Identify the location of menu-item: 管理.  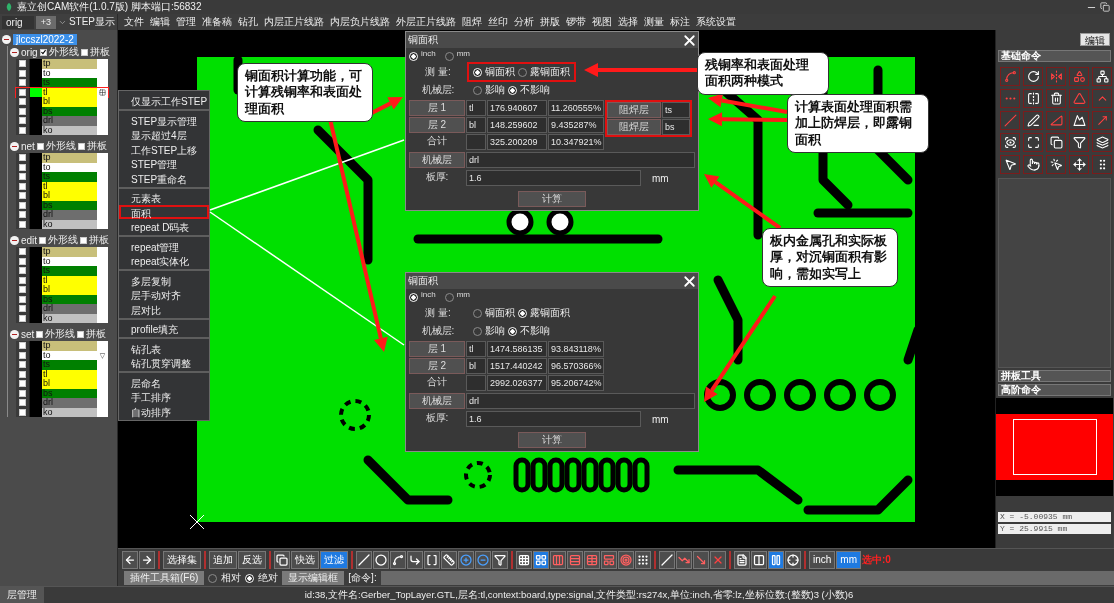
(186, 22).